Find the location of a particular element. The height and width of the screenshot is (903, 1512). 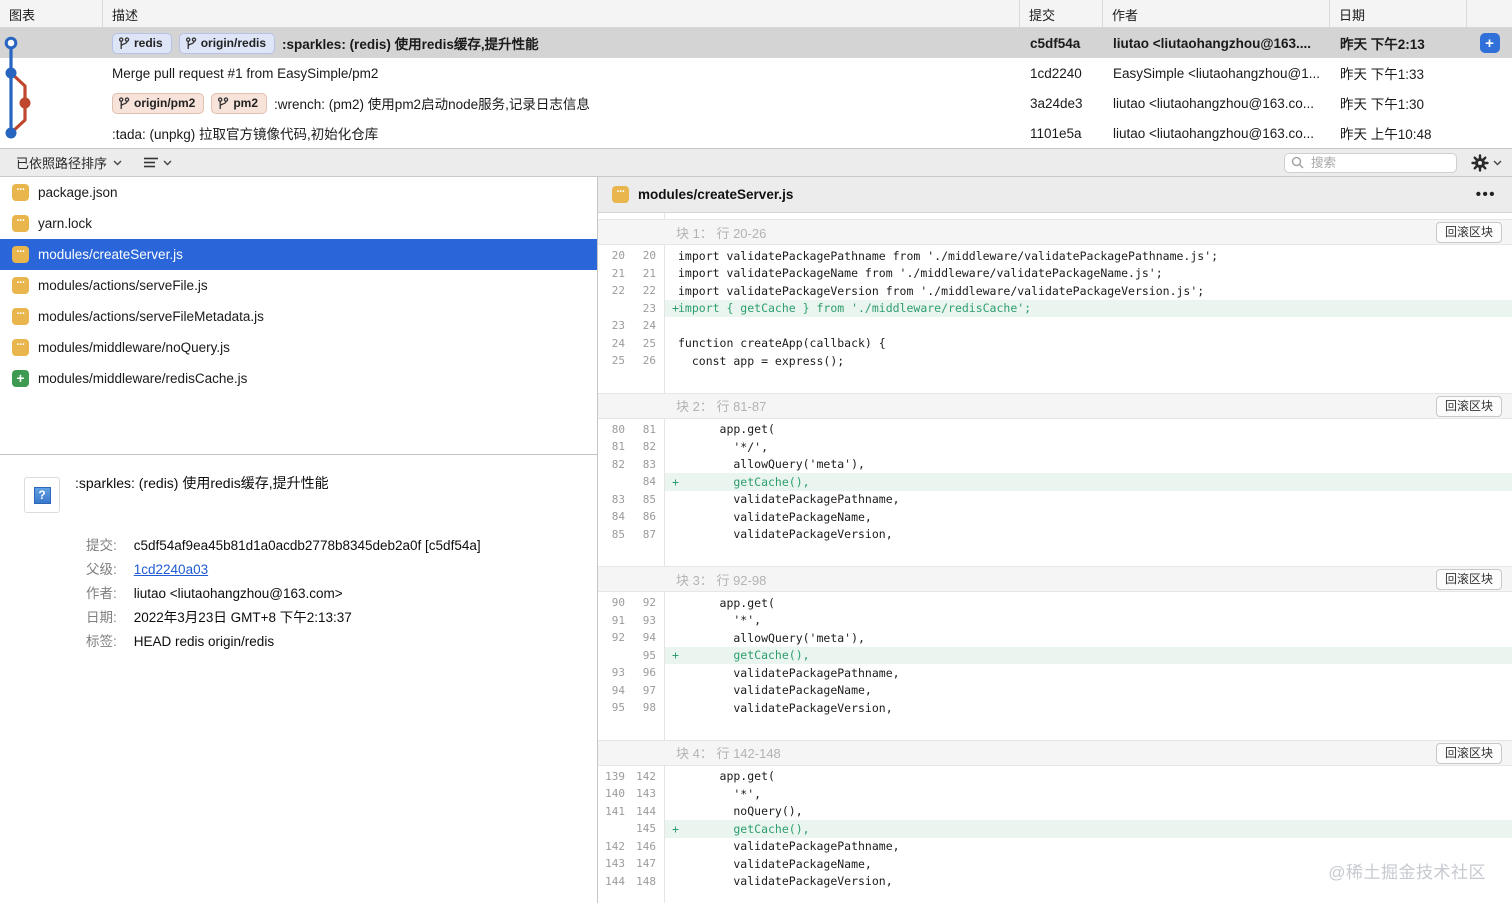

line-number-gutter: 93 96 is located at coordinates (631, 673).